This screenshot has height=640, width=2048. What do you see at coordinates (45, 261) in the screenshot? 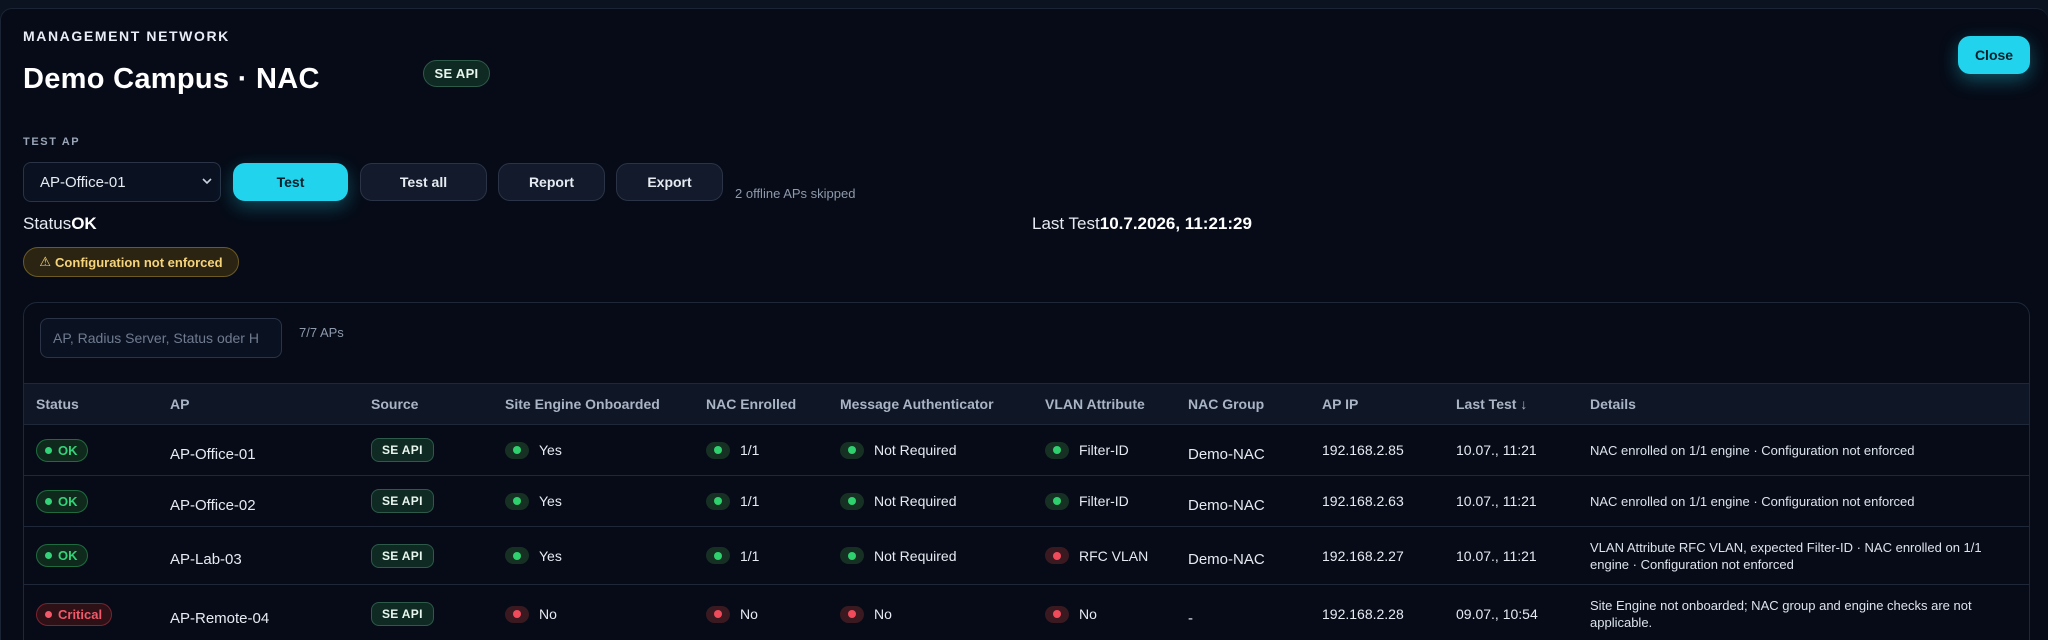
I see `warning-icon: ⚠` at bounding box center [45, 261].